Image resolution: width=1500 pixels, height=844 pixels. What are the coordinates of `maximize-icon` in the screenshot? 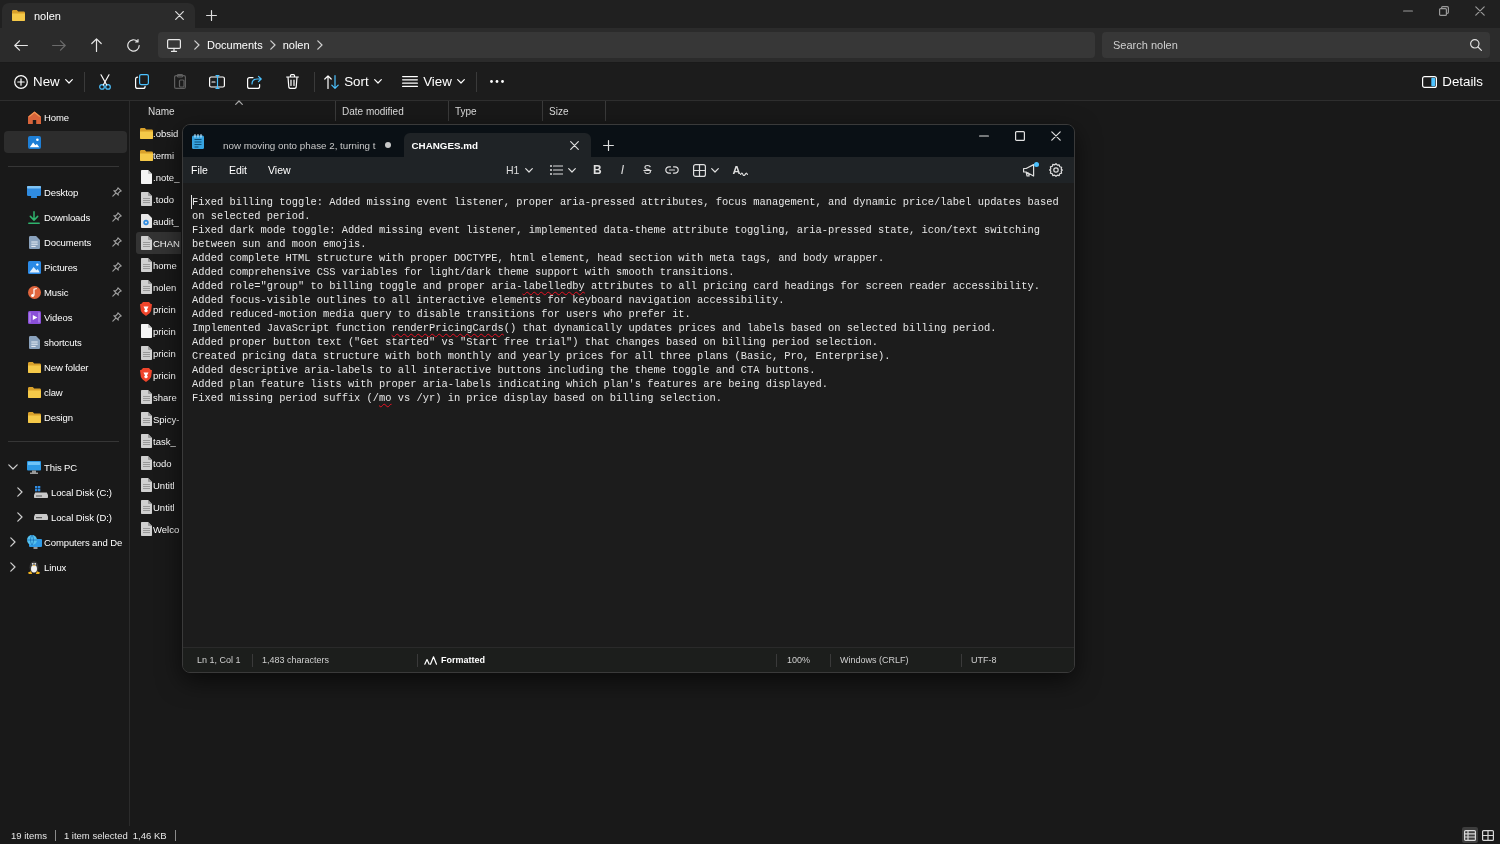 It's located at (1020, 136).